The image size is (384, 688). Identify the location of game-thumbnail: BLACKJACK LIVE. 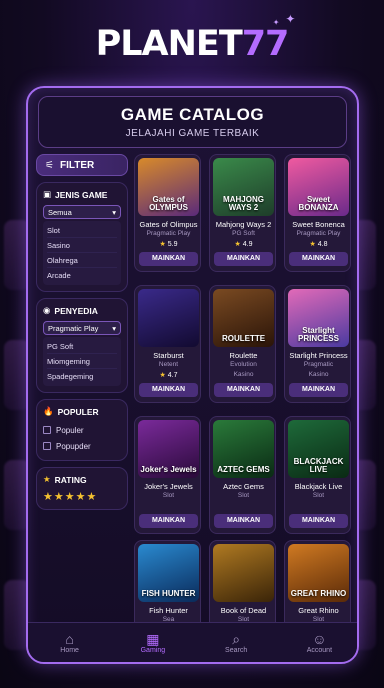
(318, 449).